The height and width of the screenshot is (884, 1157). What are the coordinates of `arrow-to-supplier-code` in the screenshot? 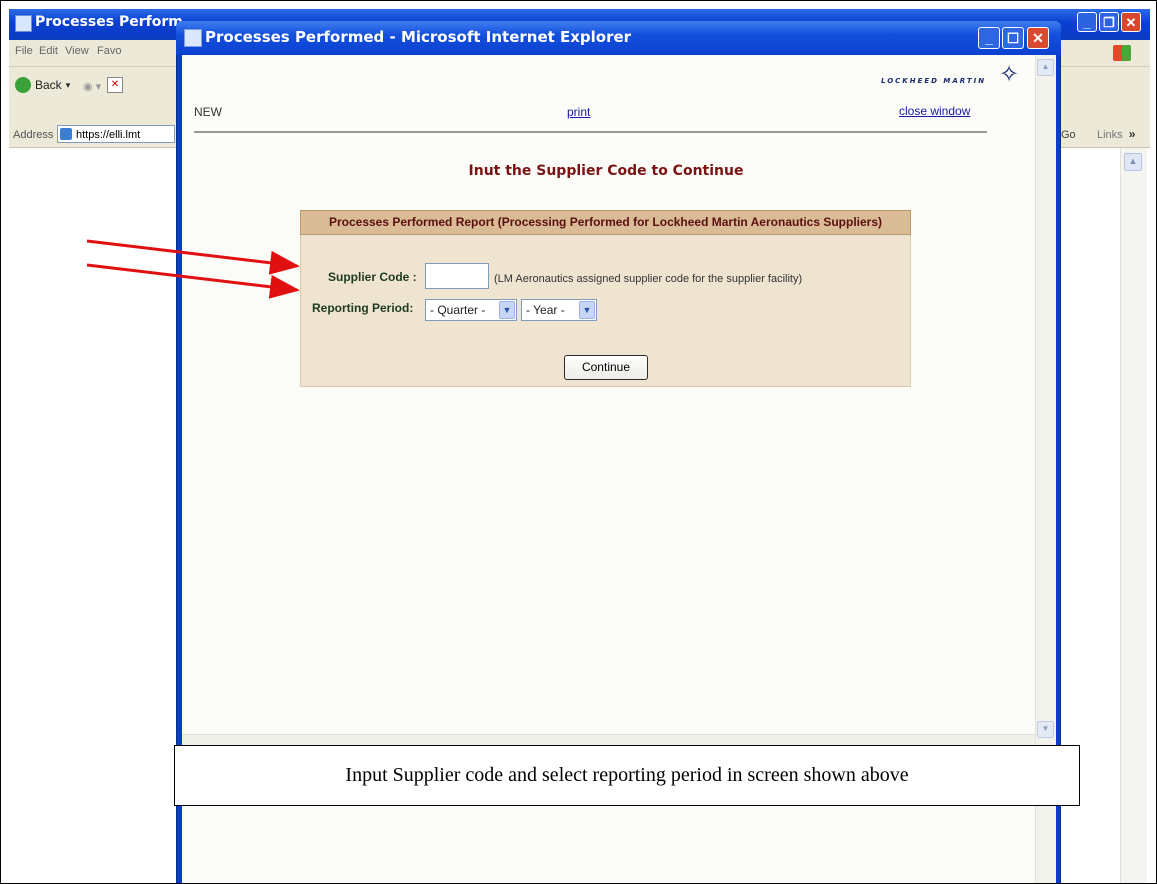 It's located at (193, 257).